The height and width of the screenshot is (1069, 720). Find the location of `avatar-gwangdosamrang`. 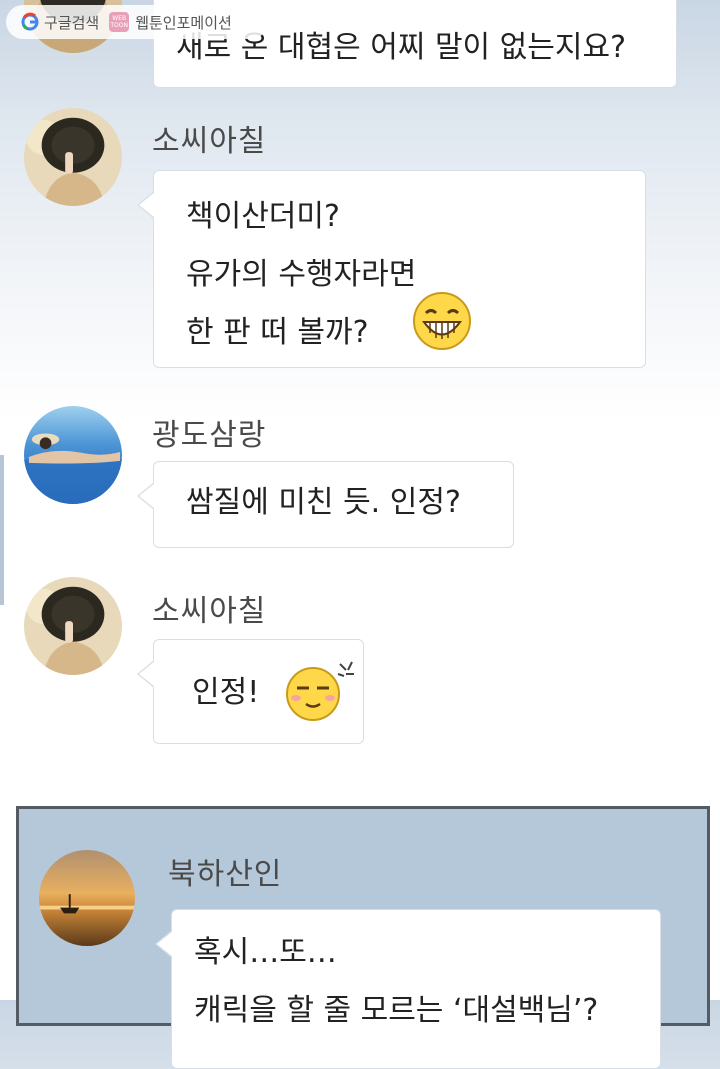

avatar-gwangdosamrang is located at coordinates (73, 455).